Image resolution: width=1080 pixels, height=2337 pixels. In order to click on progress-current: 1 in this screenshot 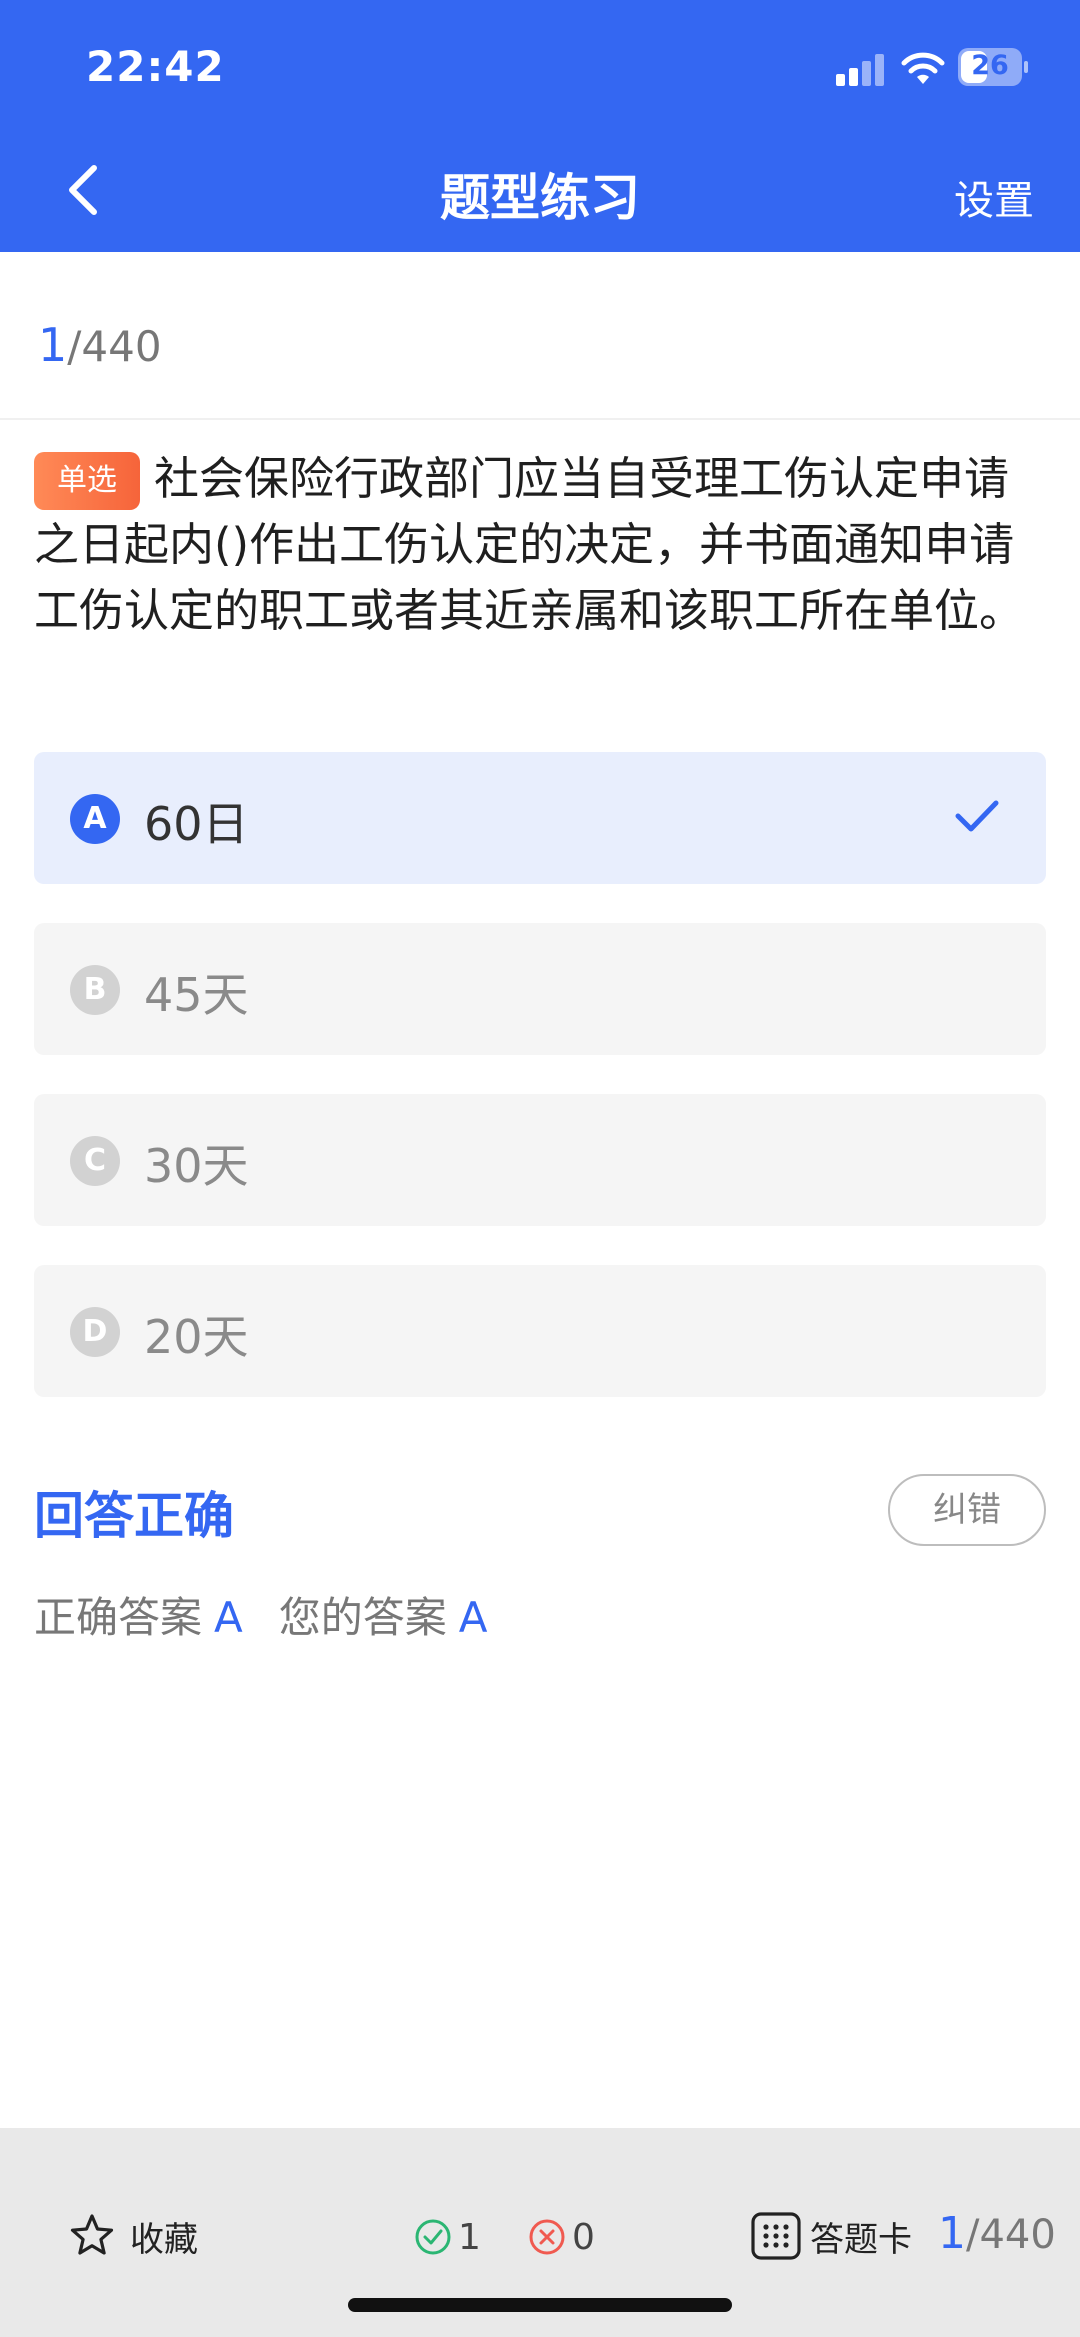, I will do `click(53, 345)`.